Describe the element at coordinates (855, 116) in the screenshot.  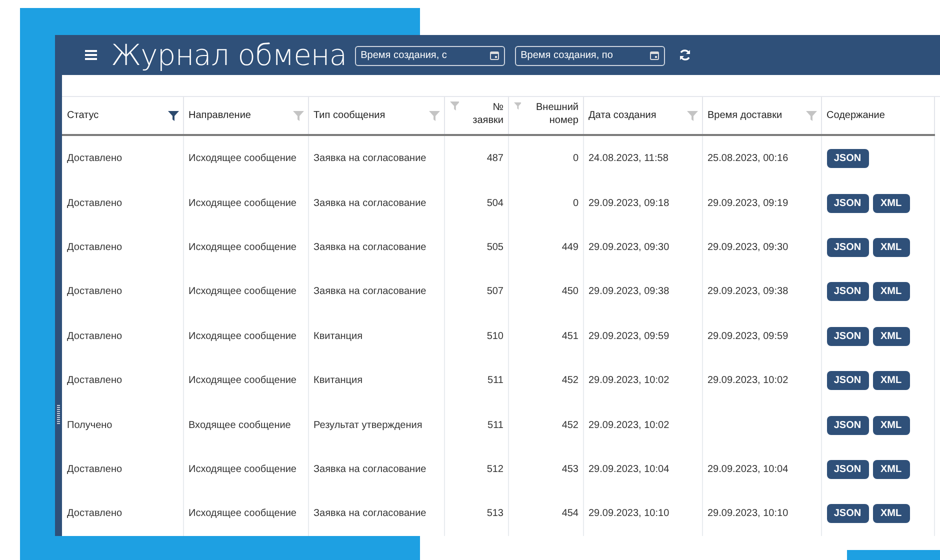
I see `column-header: Содержание` at that location.